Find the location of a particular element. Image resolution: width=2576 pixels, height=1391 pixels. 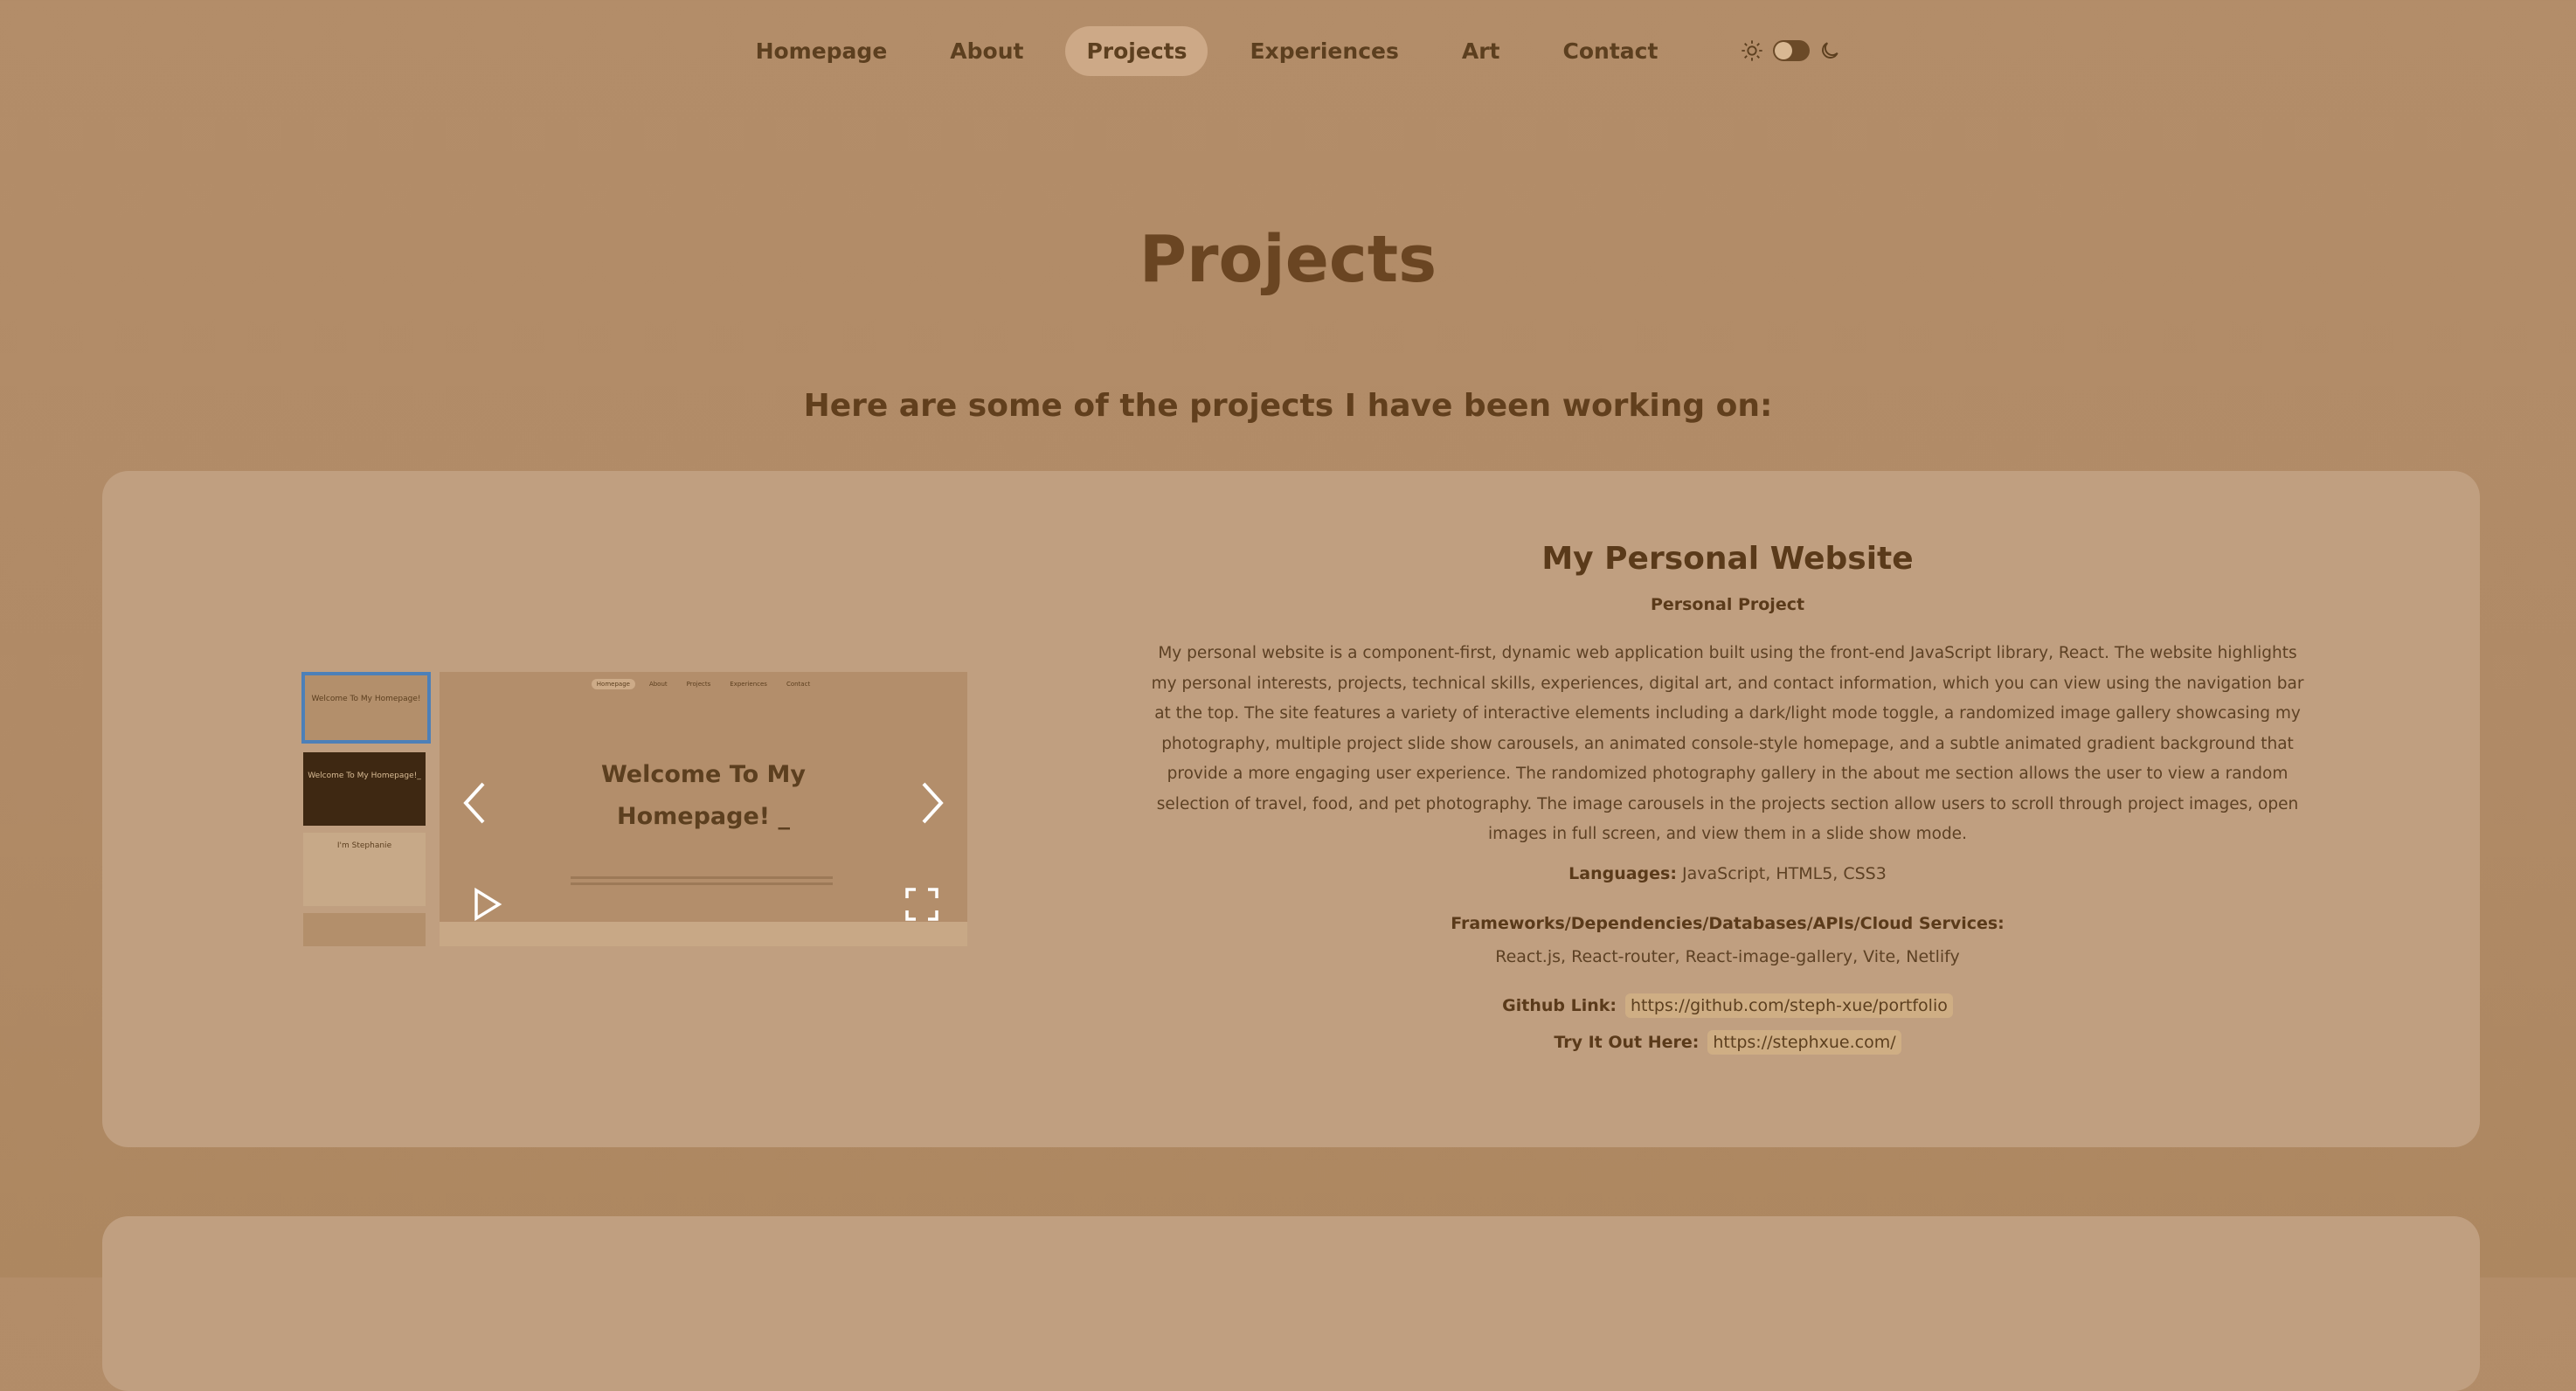

languages-line: Languages: JavaScript, HTML5, CSS3 is located at coordinates (1727, 874).